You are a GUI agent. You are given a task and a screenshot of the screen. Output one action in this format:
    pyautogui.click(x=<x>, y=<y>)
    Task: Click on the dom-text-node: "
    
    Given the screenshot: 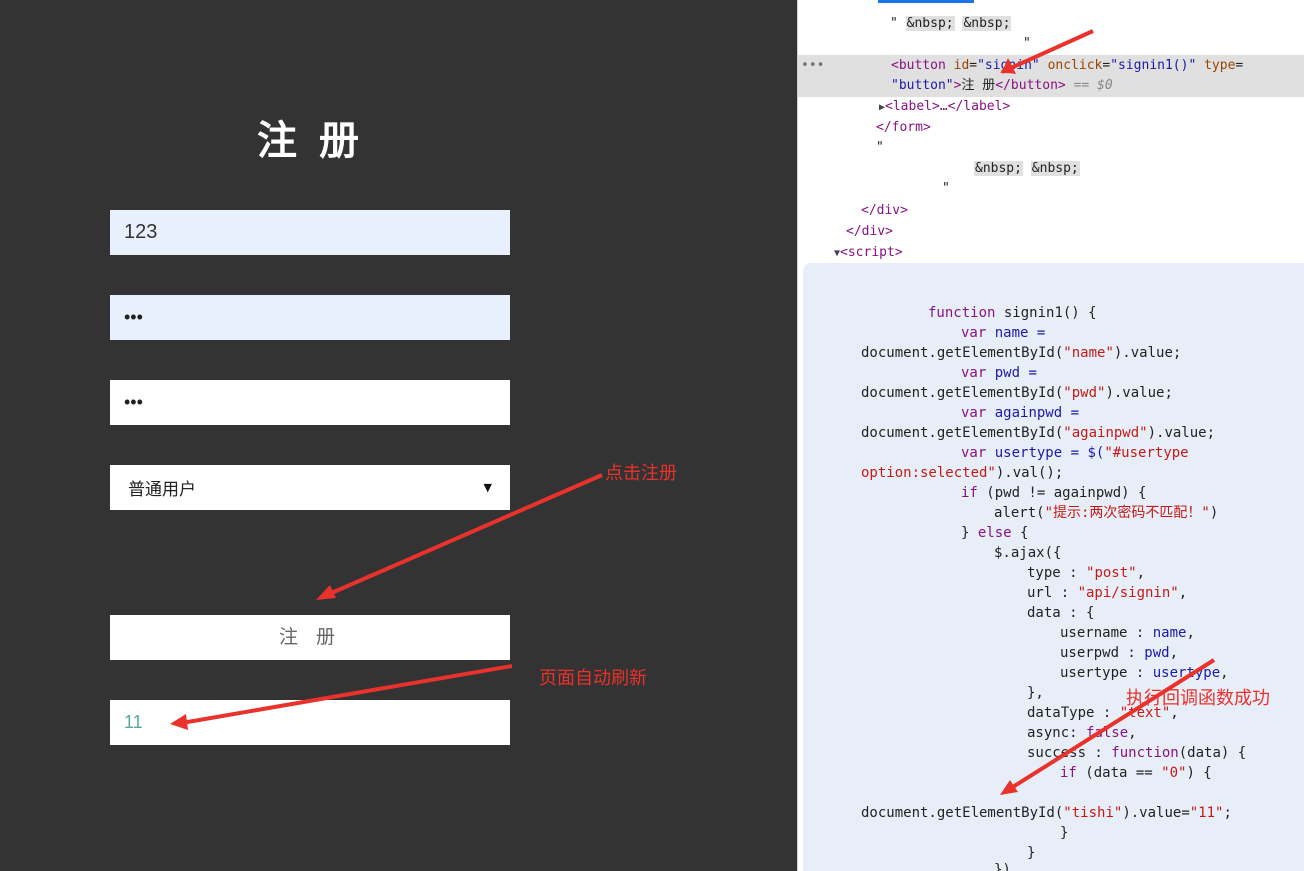 What is the action you would take?
    pyautogui.click(x=880, y=148)
    